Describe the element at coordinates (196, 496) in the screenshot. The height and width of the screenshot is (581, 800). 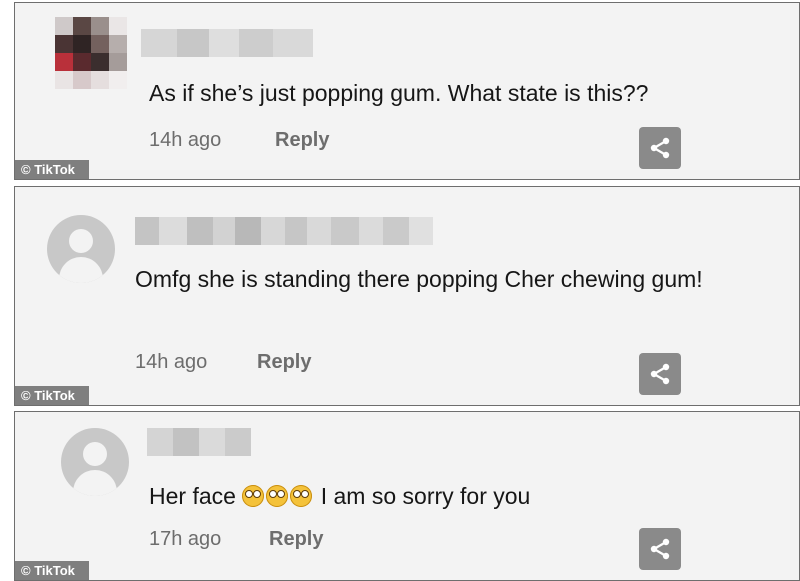
I see `comment-text-start: Her face` at that location.